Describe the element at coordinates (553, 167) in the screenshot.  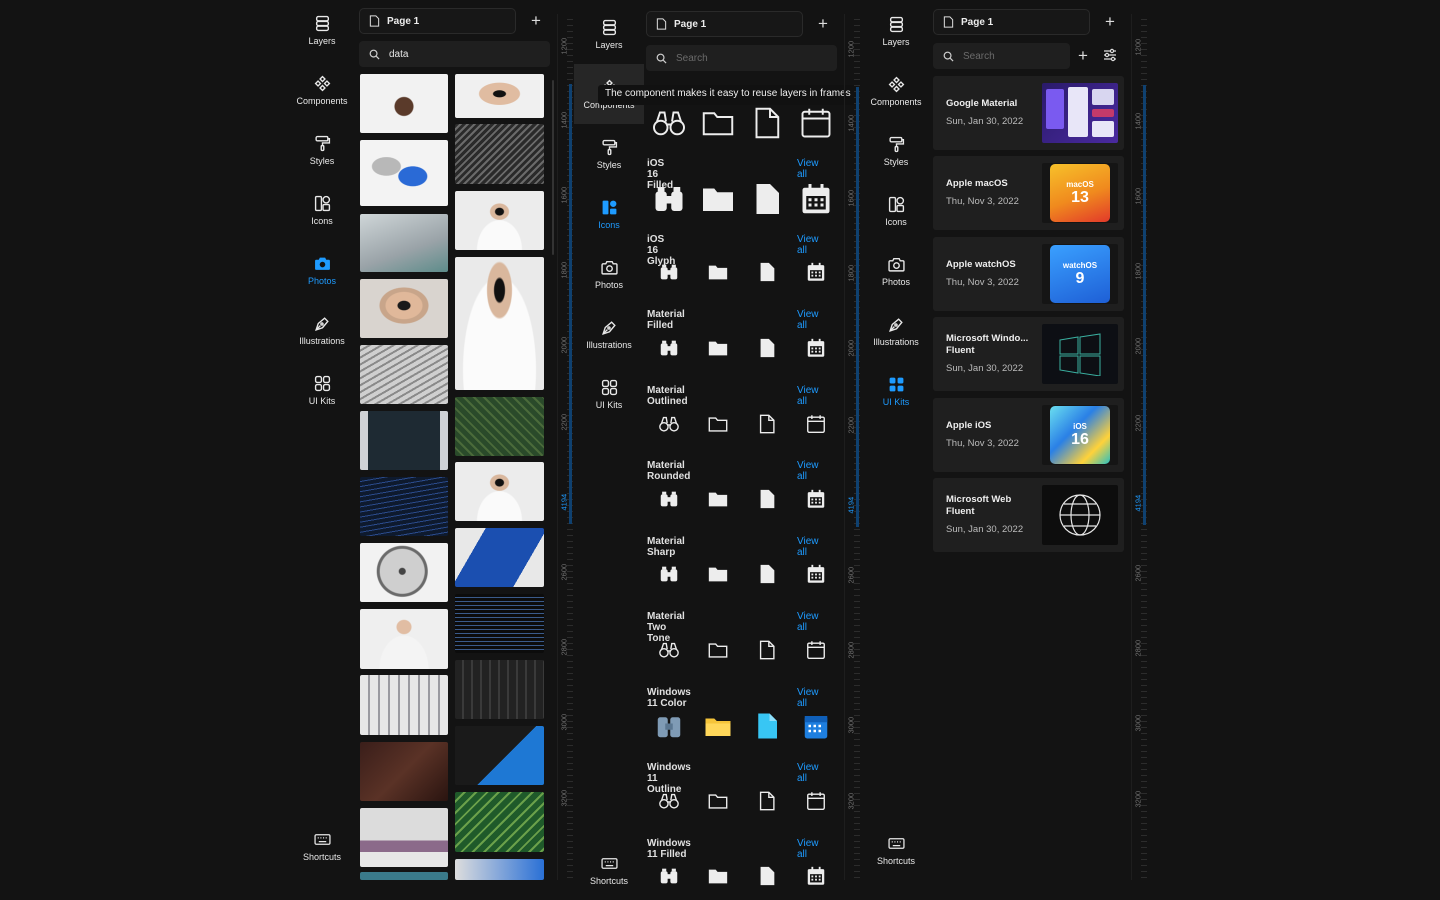
I see `scrollbar` at that location.